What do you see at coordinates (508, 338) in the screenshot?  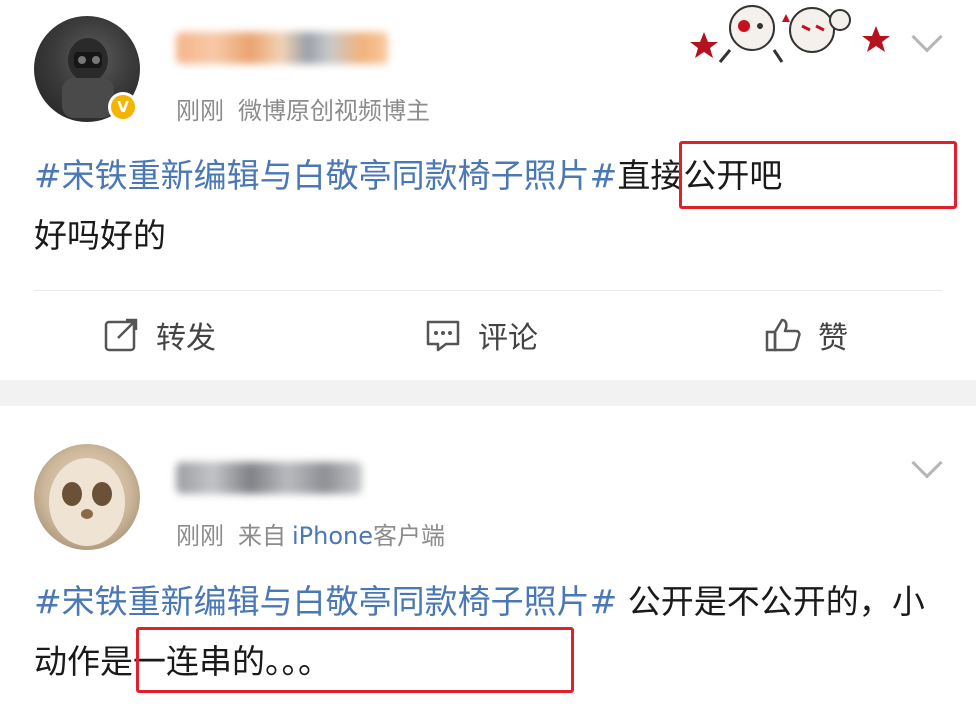 I see `comment-label: 评论` at bounding box center [508, 338].